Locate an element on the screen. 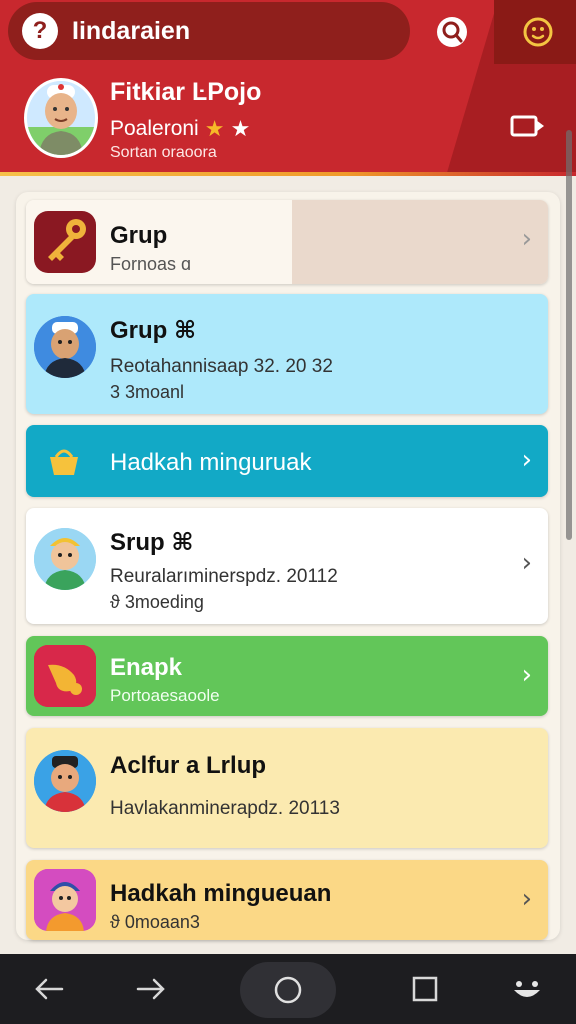 The height and width of the screenshot is (1024, 576). face-icon is located at coordinates (527, 989).